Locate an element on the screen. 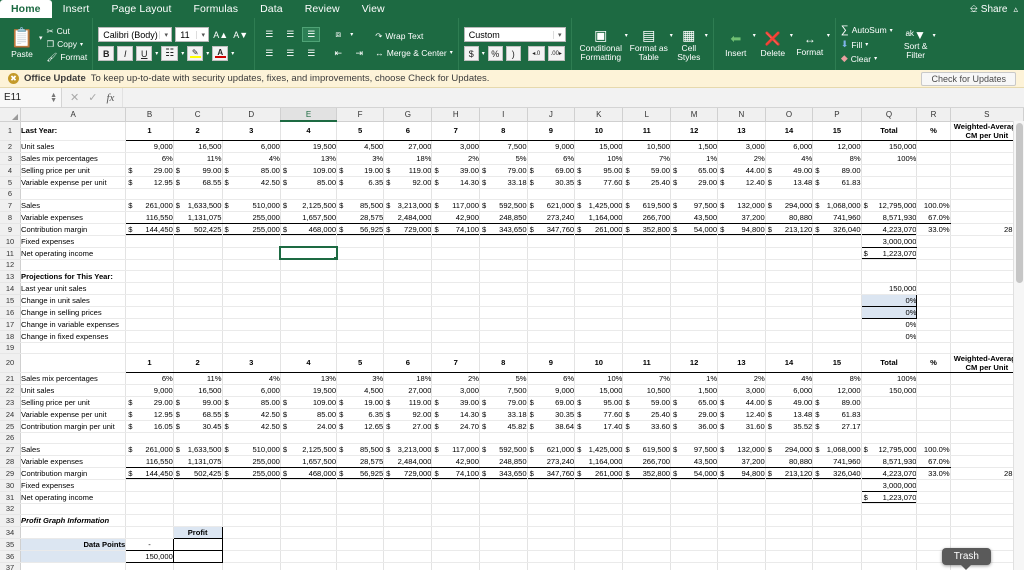 This screenshot has height=570, width=1024. cell-J4: 69.00 is located at coordinates (551, 170).